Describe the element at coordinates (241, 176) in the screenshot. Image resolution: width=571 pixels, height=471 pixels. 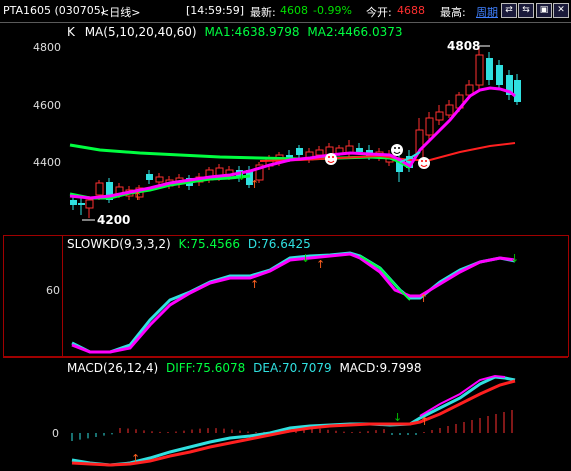
I see `down-arrow-icon: ↓` at that location.